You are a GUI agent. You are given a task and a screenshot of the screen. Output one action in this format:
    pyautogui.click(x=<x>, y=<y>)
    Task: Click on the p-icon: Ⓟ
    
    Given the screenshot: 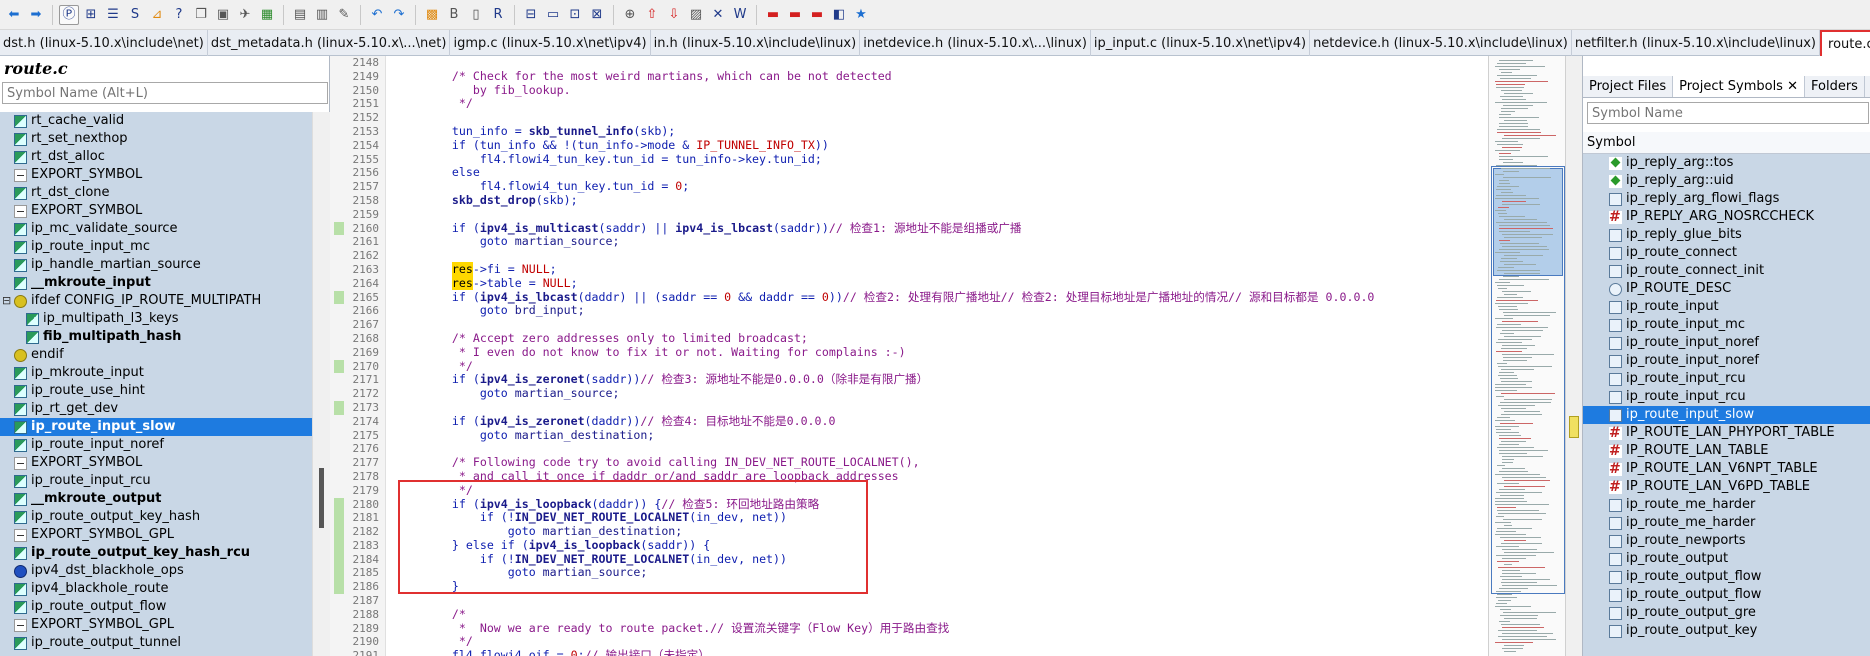 What is the action you would take?
    pyautogui.click(x=69, y=14)
    